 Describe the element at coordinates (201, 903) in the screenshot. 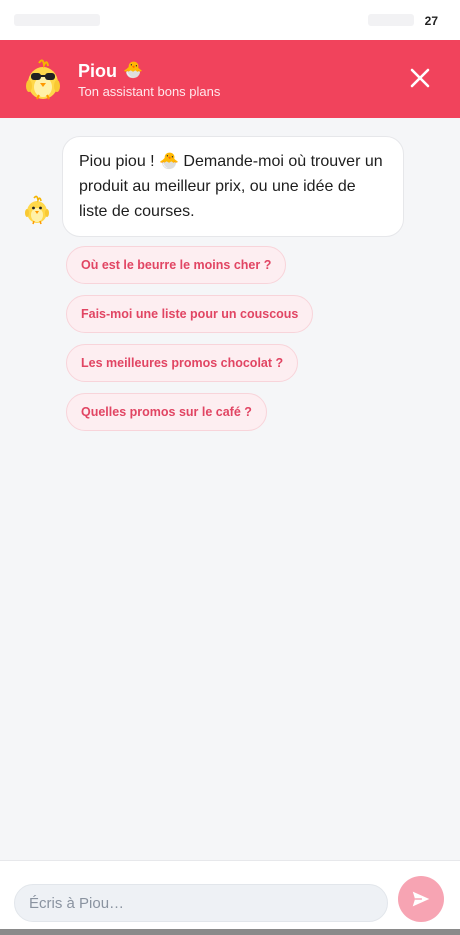

I see `message-input` at that location.